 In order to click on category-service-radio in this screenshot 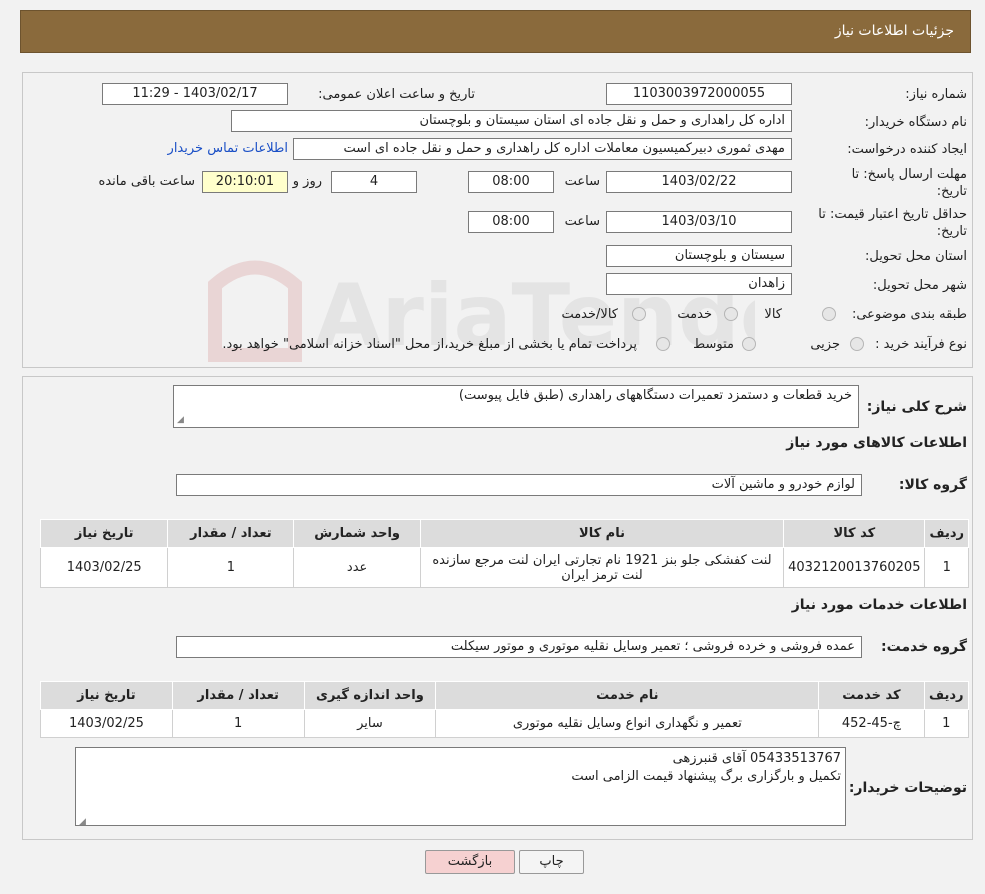, I will do `click(731, 314)`.